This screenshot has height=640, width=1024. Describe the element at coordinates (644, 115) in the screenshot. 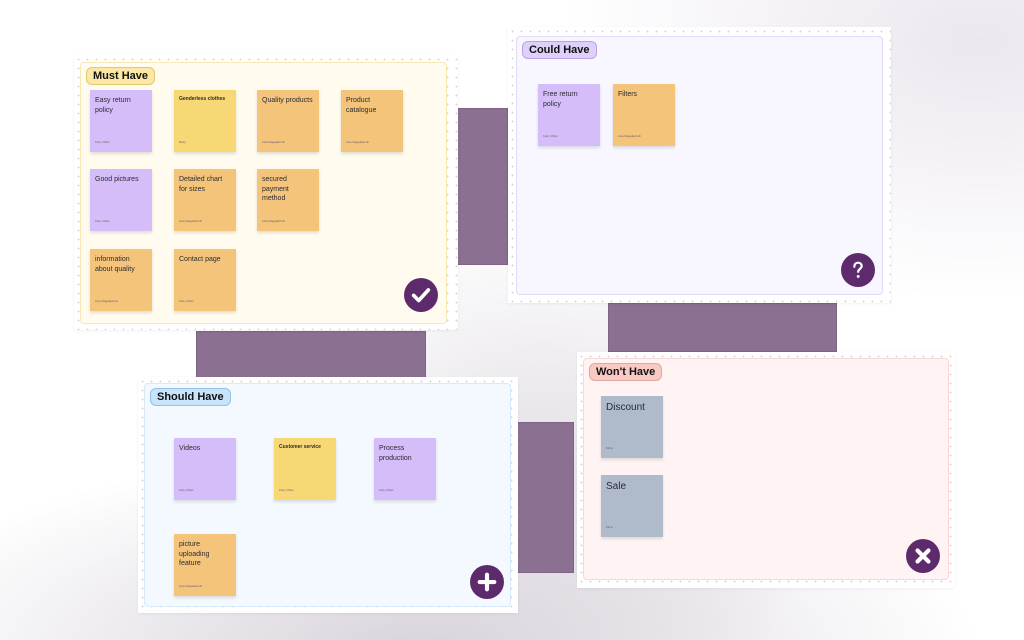

I see `sticky-note: Filters Lika Magalashvili` at that location.